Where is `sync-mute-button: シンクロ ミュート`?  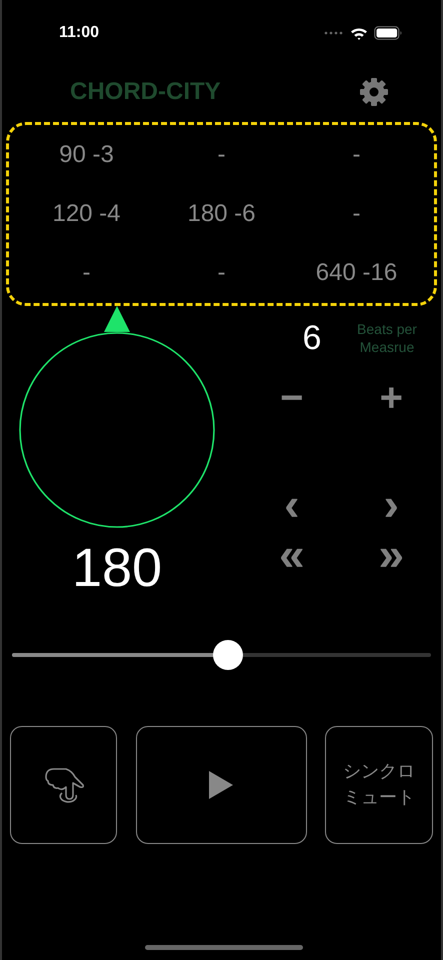 sync-mute-button: シンクロ ミュート is located at coordinates (379, 785).